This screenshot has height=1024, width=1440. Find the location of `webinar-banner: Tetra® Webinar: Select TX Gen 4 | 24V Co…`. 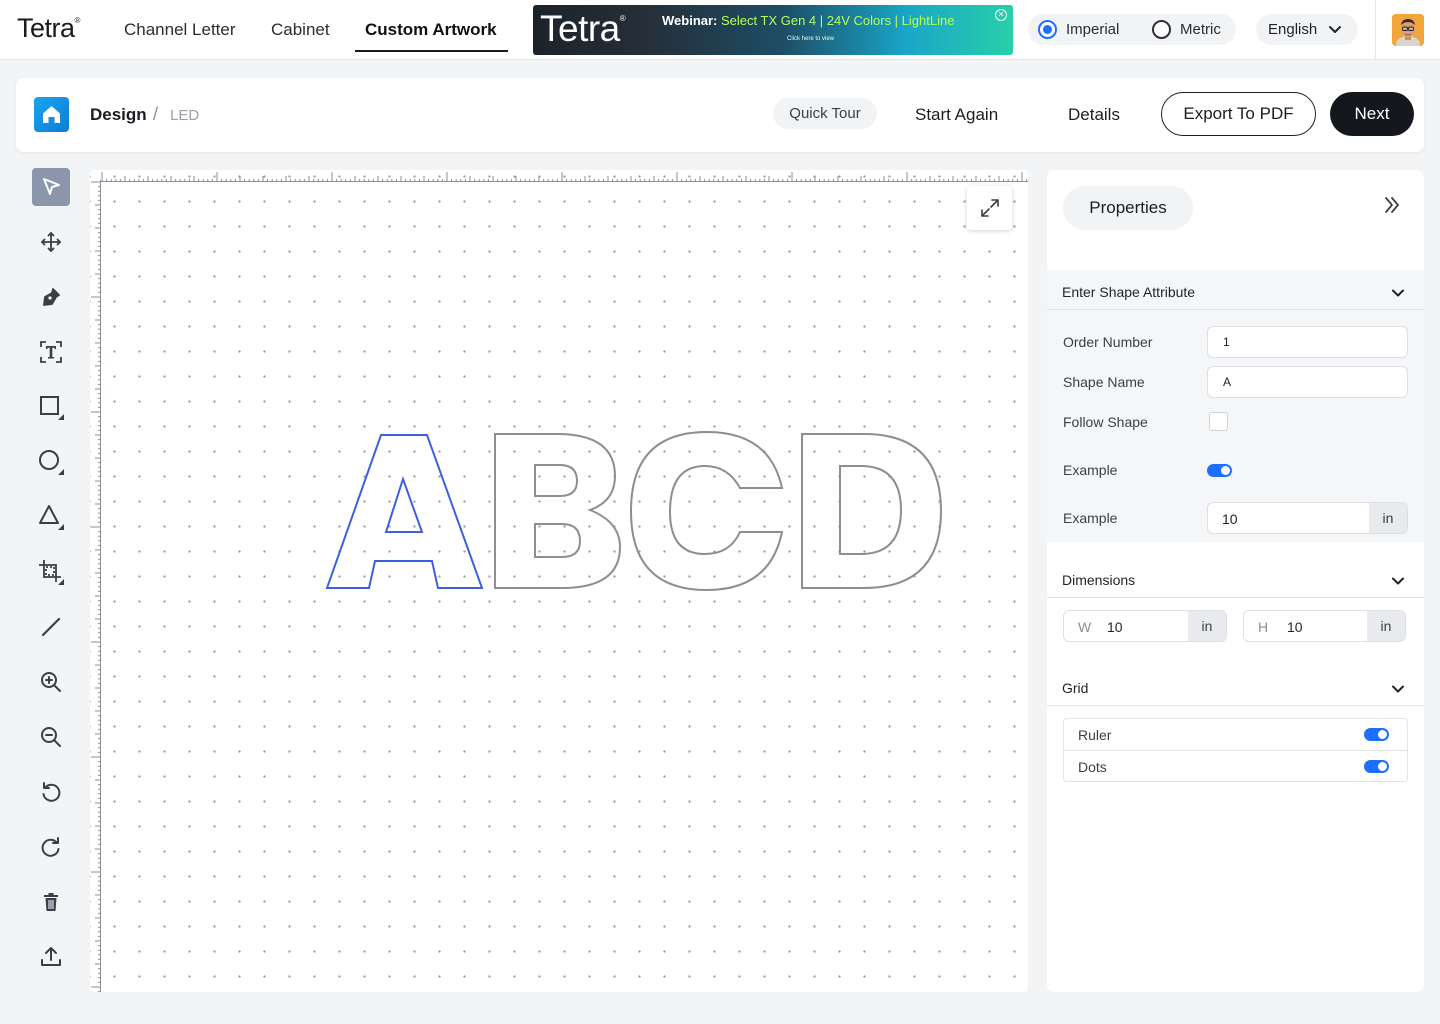

webinar-banner: Tetra® Webinar: Select TX Gen 4 | 24V Co… is located at coordinates (773, 30).